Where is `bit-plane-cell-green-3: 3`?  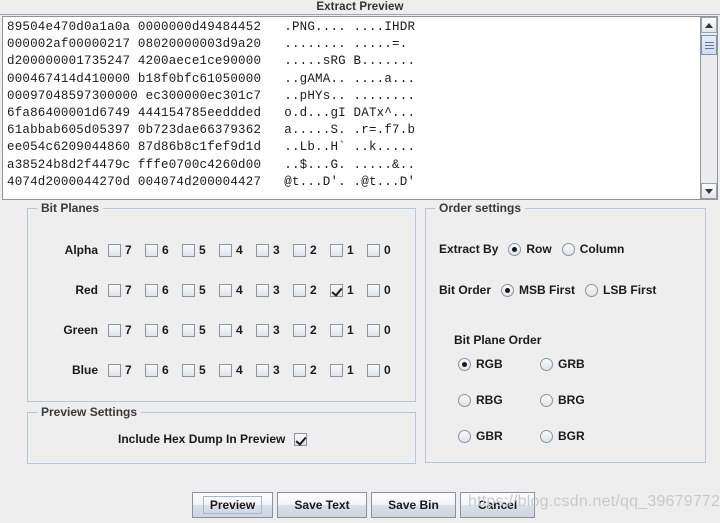 bit-plane-cell-green-3: 3 is located at coordinates (274, 330).